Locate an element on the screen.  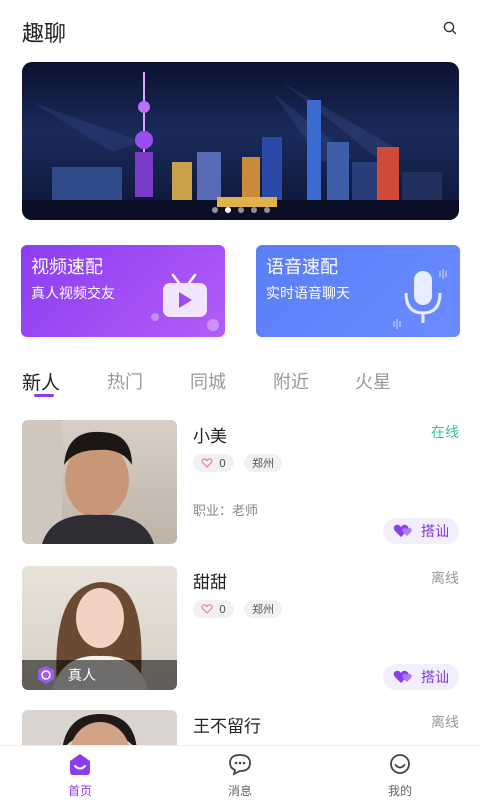
category-tabs: 新人 热门 同城 附近 火星 is located at coordinates (242, 385).